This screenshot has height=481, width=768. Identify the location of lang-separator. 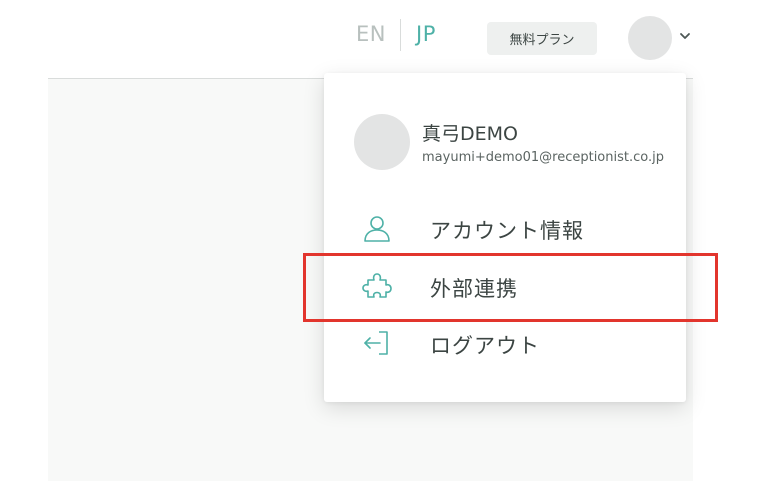
(400, 35).